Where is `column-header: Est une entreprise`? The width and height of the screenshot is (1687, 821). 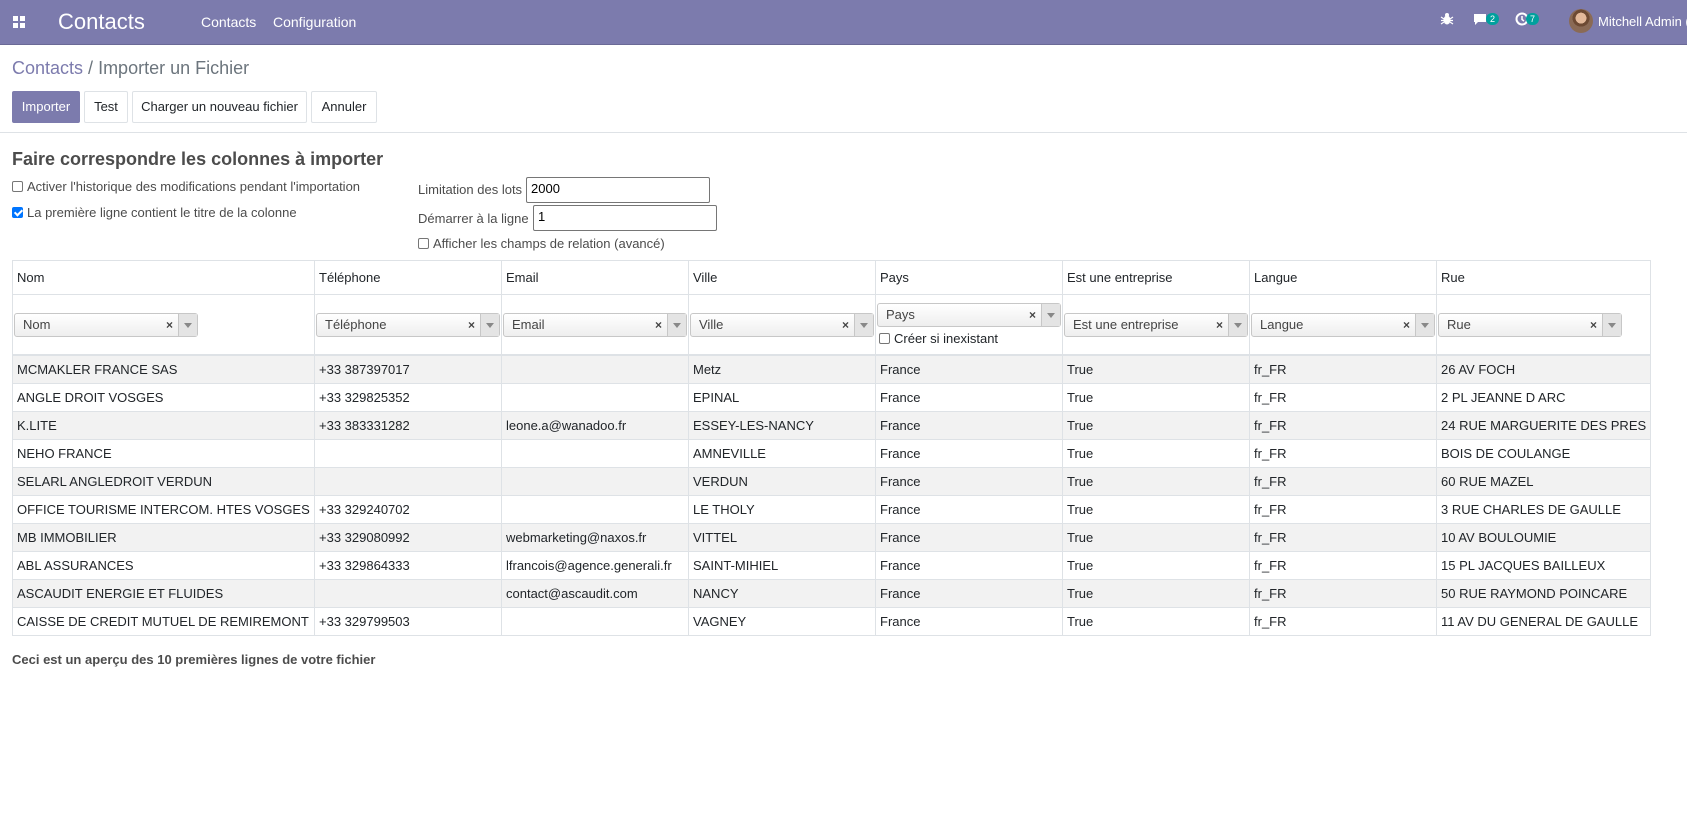 column-header: Est une entreprise is located at coordinates (1156, 277).